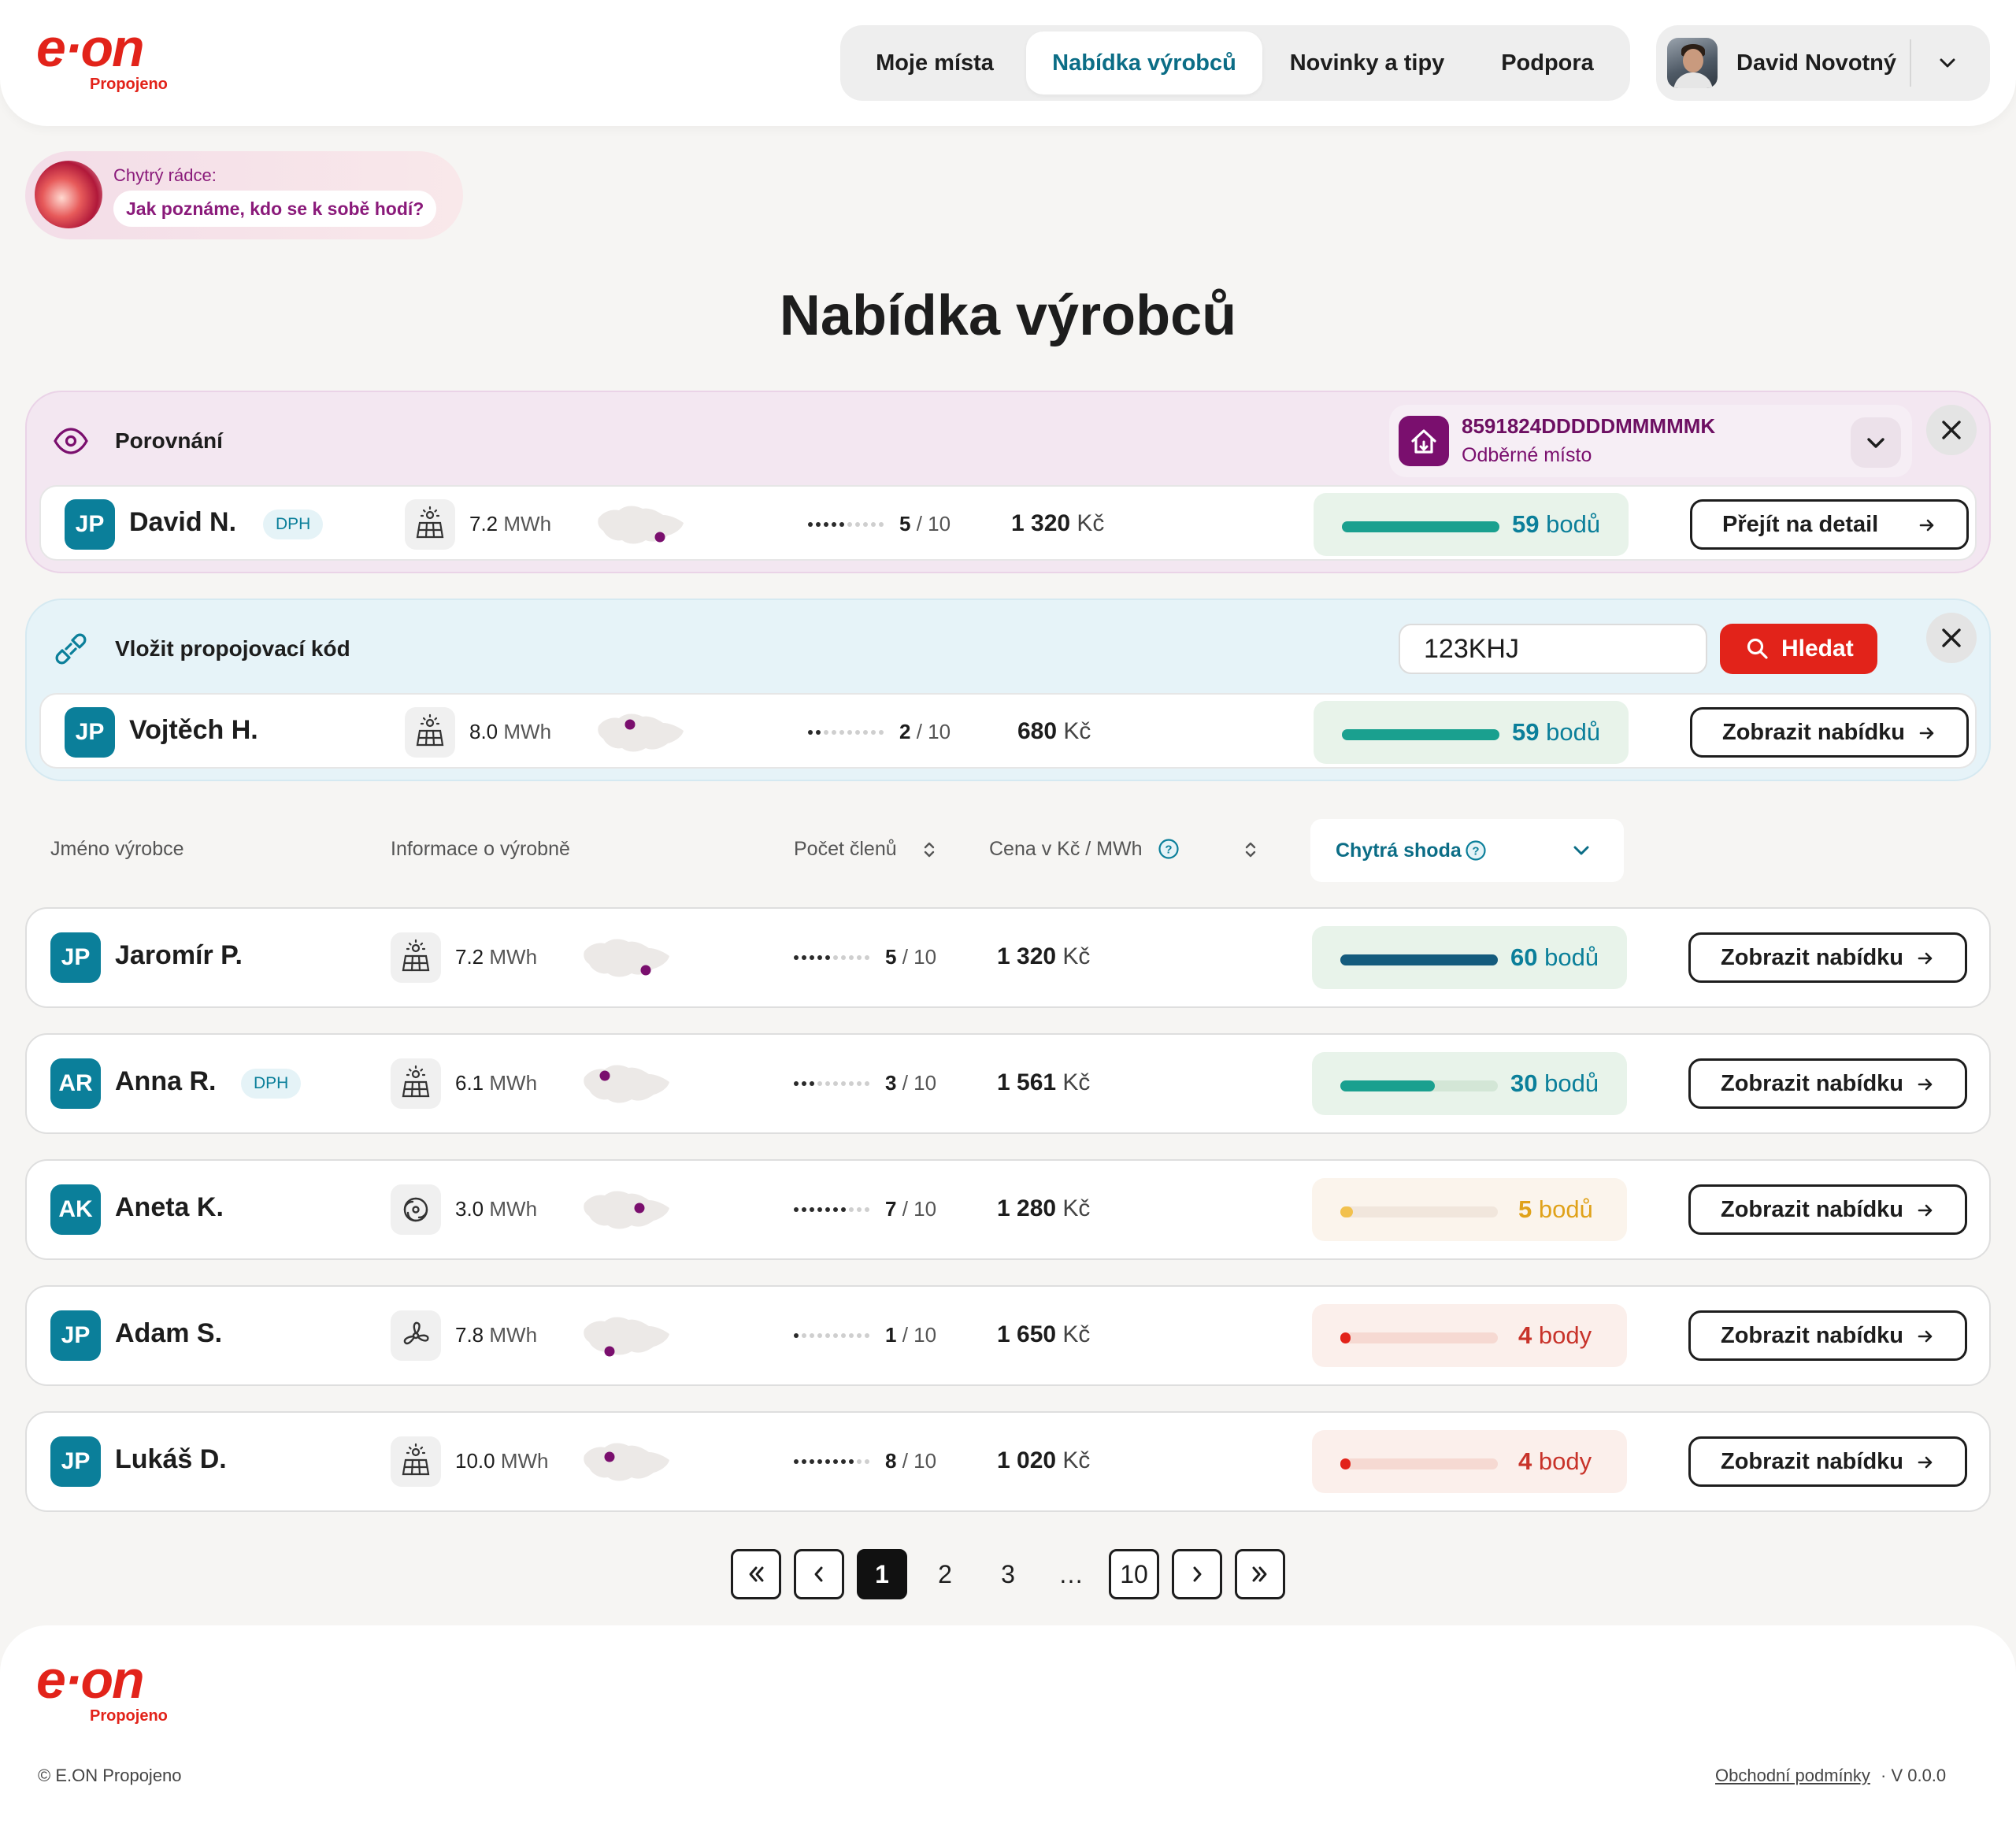 This screenshot has height=1827, width=2016. What do you see at coordinates (1134, 1574) in the screenshot?
I see `page-10: 10` at bounding box center [1134, 1574].